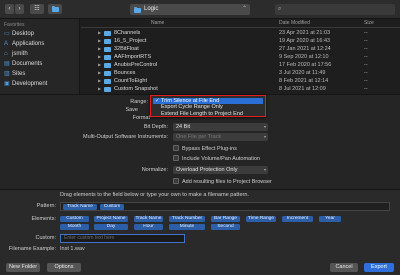 This screenshot has height=275, width=400. I want to click on new-folder-toolbar-button, so click(55, 9).